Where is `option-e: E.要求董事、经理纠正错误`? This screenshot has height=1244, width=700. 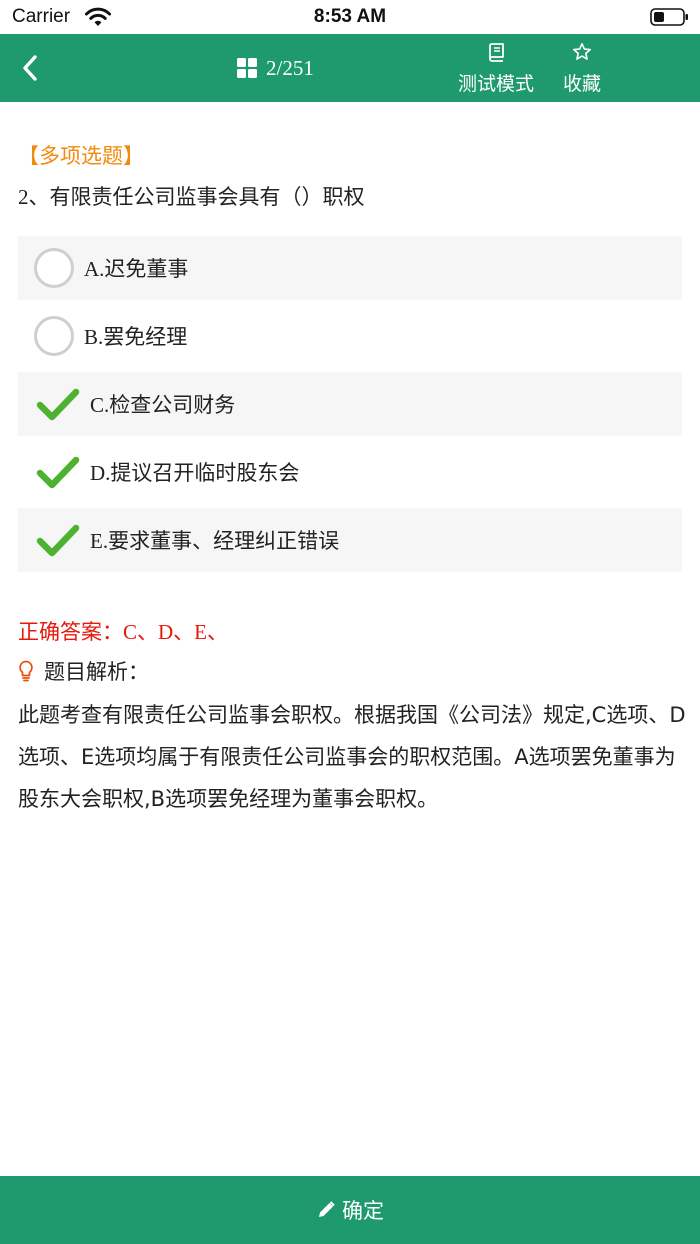 option-e: E.要求董事、经理纠正错误 is located at coordinates (350, 540).